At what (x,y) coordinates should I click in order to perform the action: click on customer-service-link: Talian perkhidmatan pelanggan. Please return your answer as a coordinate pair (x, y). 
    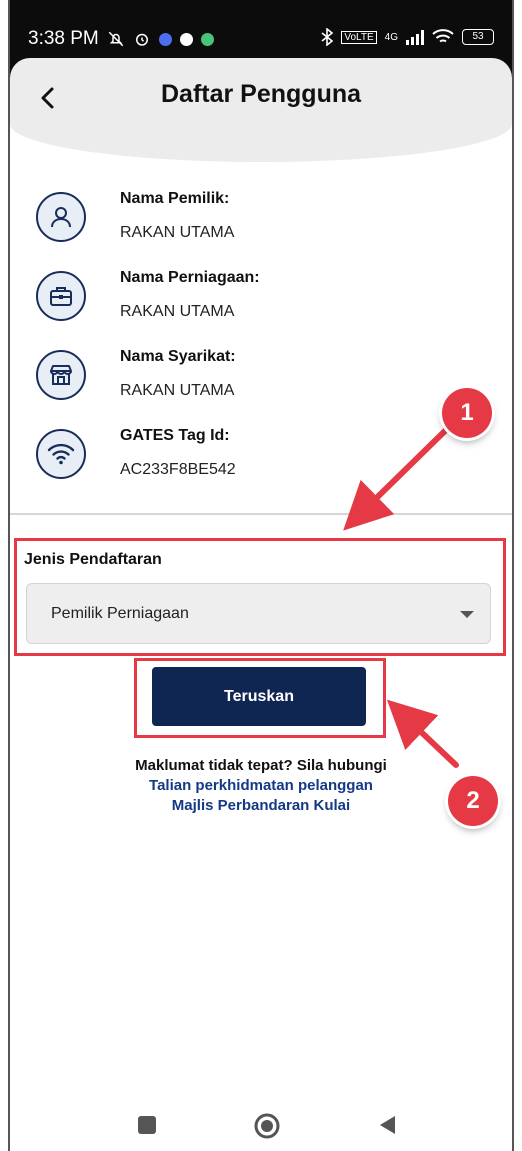
    Looking at the image, I should click on (261, 785).